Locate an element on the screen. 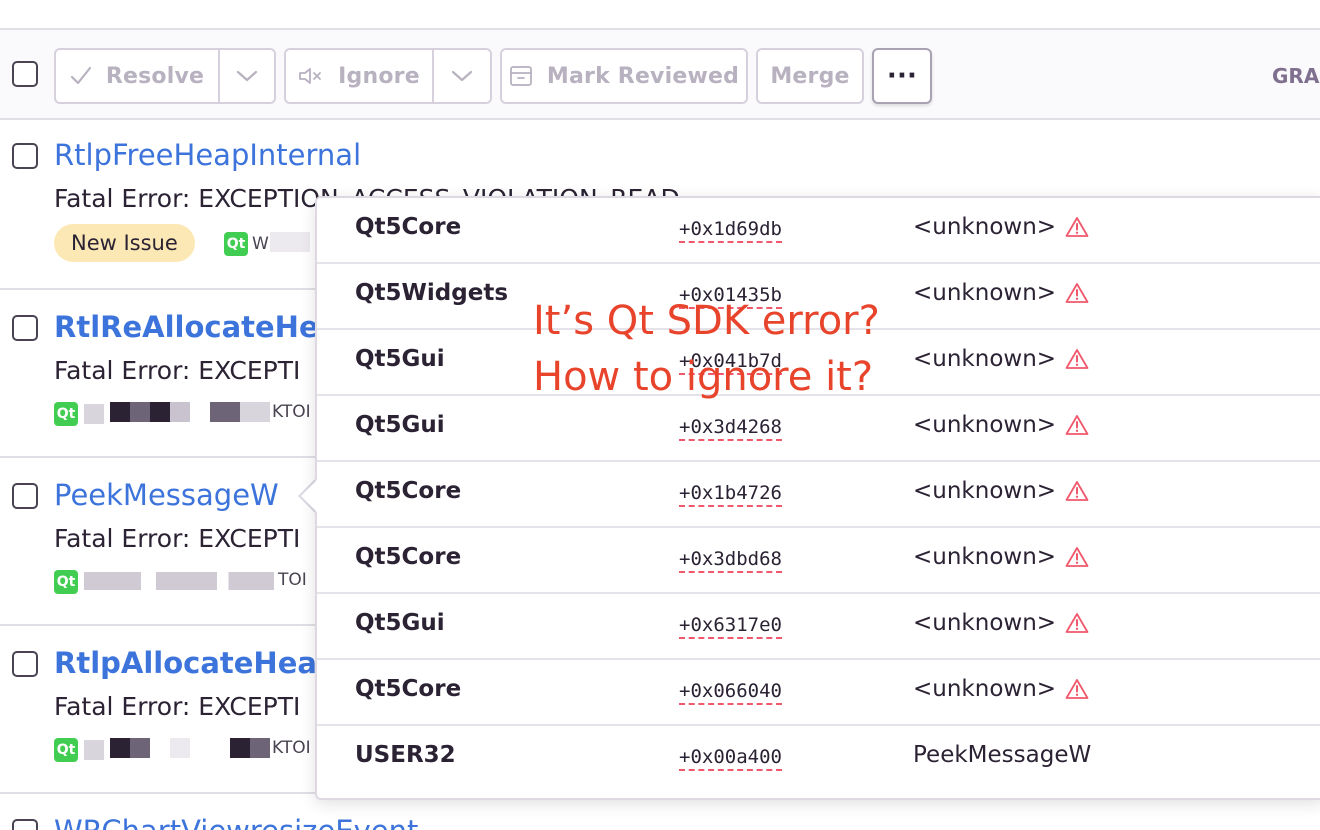  select-all-checkbox is located at coordinates (25, 74).